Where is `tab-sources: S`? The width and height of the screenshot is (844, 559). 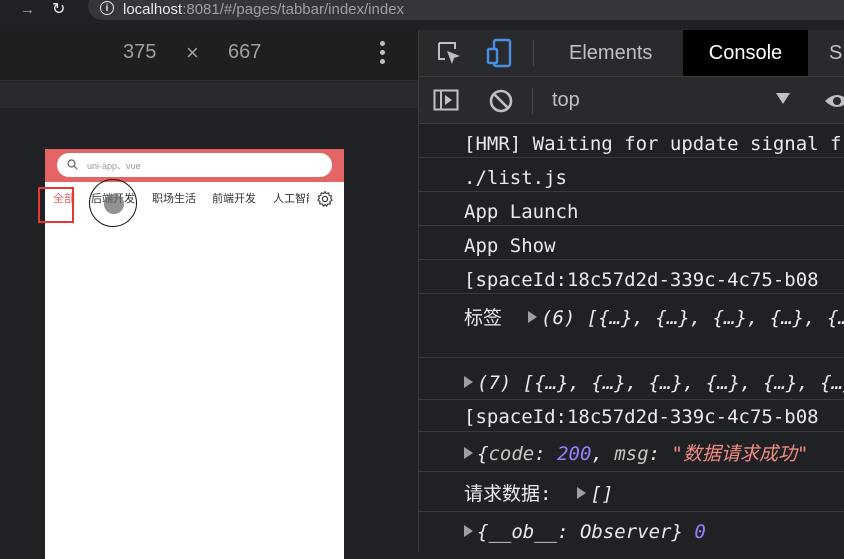
tab-sources: S is located at coordinates (835, 53).